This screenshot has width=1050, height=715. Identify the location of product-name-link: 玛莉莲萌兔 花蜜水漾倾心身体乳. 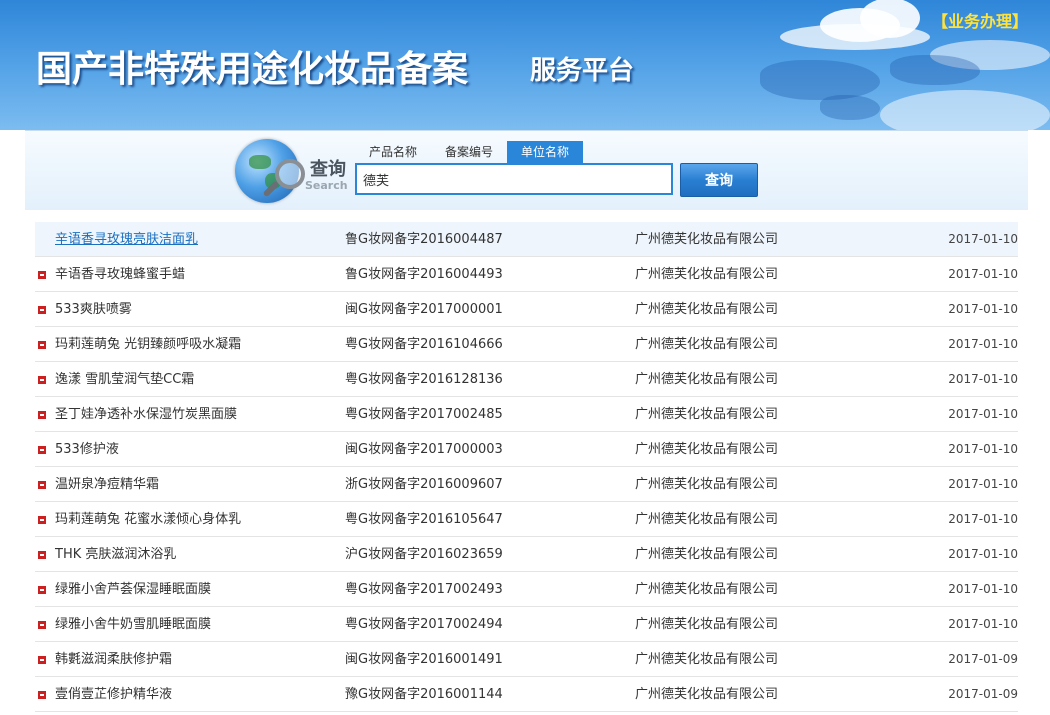
(148, 519).